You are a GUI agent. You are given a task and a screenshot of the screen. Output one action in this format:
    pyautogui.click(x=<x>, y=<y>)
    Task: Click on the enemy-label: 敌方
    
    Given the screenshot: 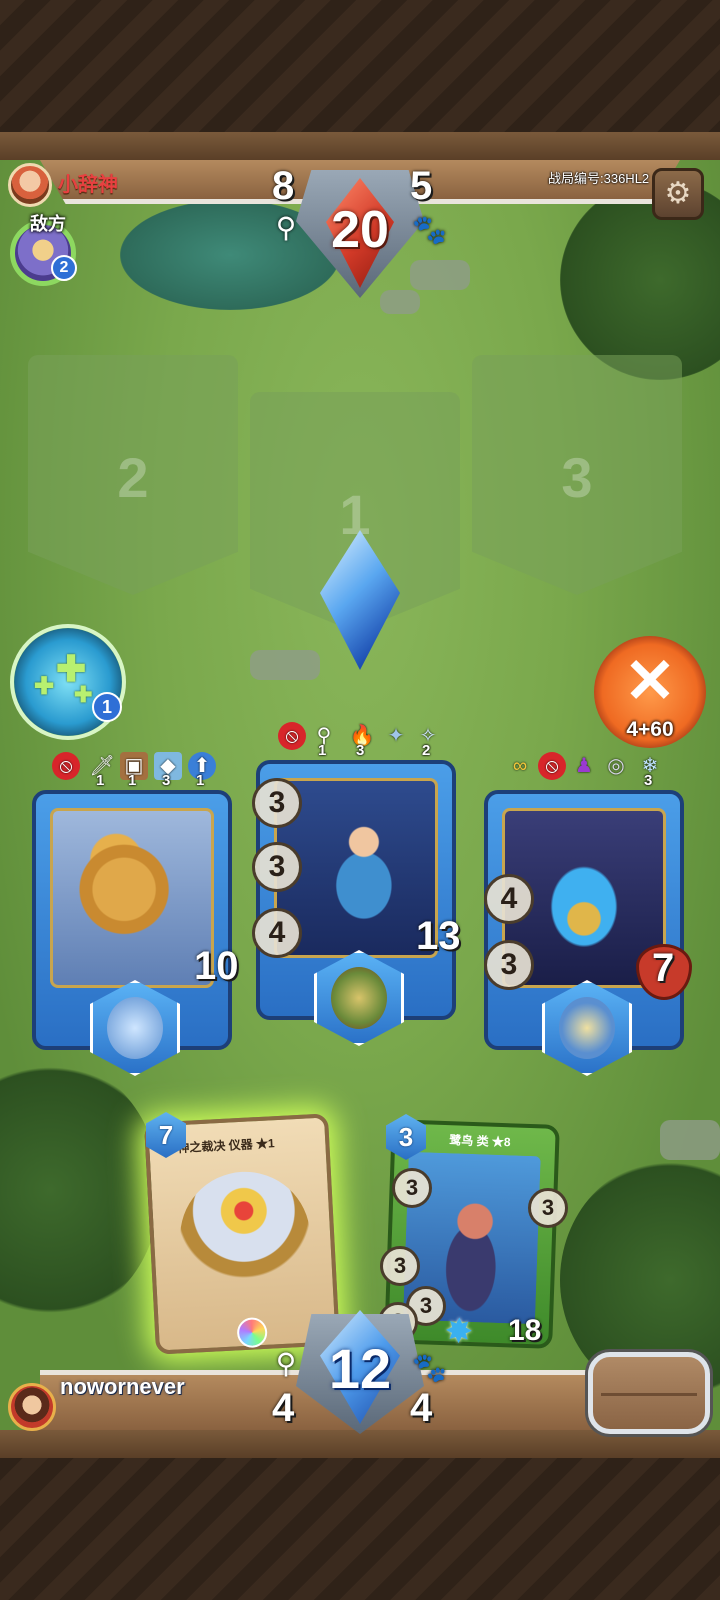 What is the action you would take?
    pyautogui.click(x=48, y=224)
    